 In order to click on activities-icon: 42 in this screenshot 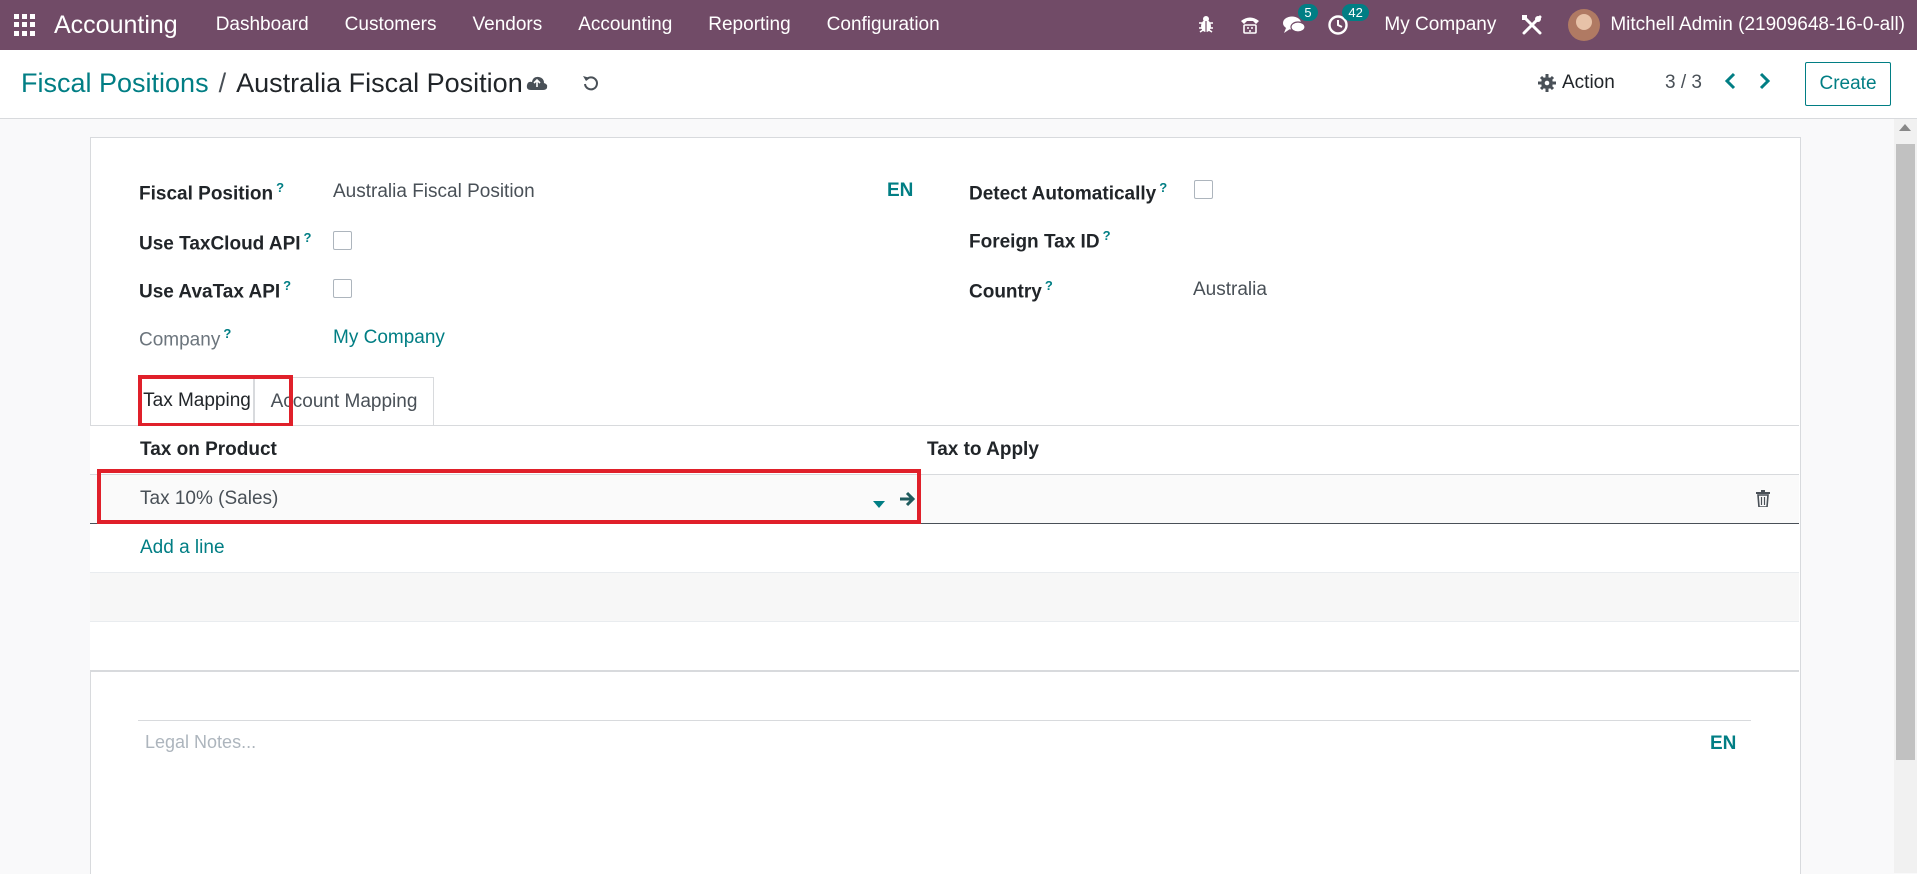, I will do `click(1342, 25)`.